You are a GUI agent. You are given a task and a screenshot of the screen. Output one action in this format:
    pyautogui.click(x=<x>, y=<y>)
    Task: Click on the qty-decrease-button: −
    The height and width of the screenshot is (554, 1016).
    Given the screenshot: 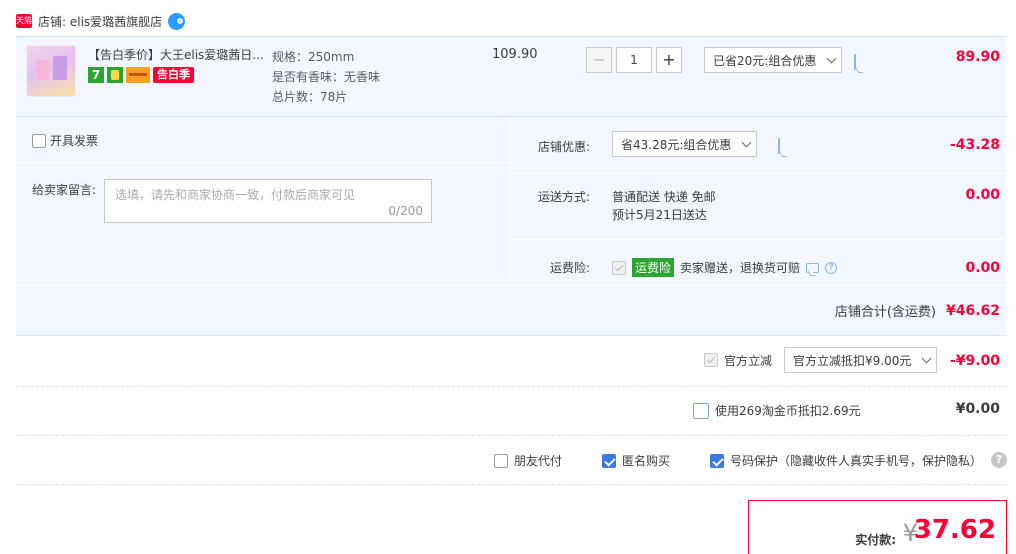 What is the action you would take?
    pyautogui.click(x=599, y=60)
    